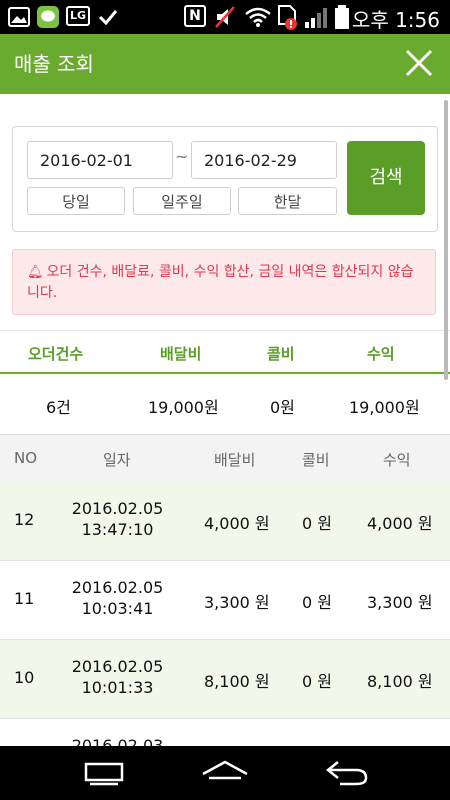 The height and width of the screenshot is (800, 450). What do you see at coordinates (225, 404) in the screenshot?
I see `summary-row: 6건 19,000원 0원 19,000원` at bounding box center [225, 404].